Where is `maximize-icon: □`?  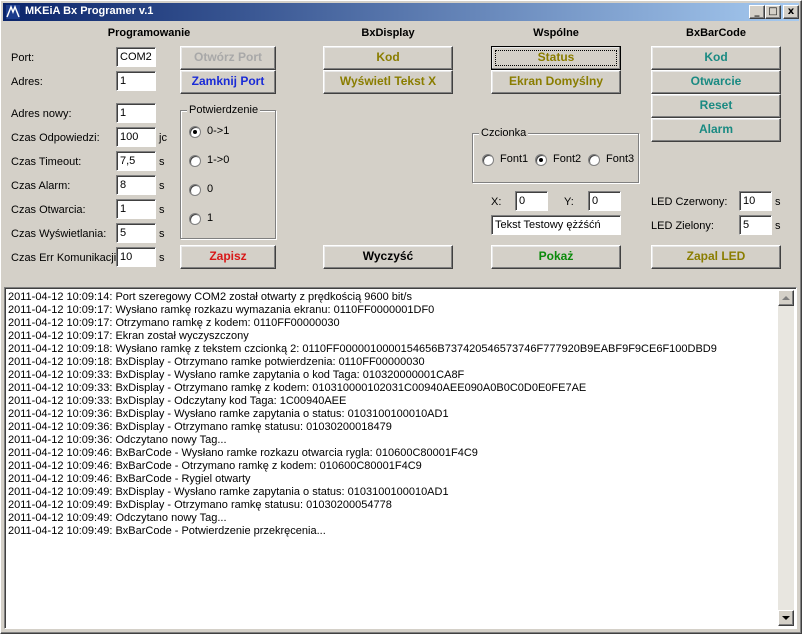 maximize-icon: □ is located at coordinates (773, 11).